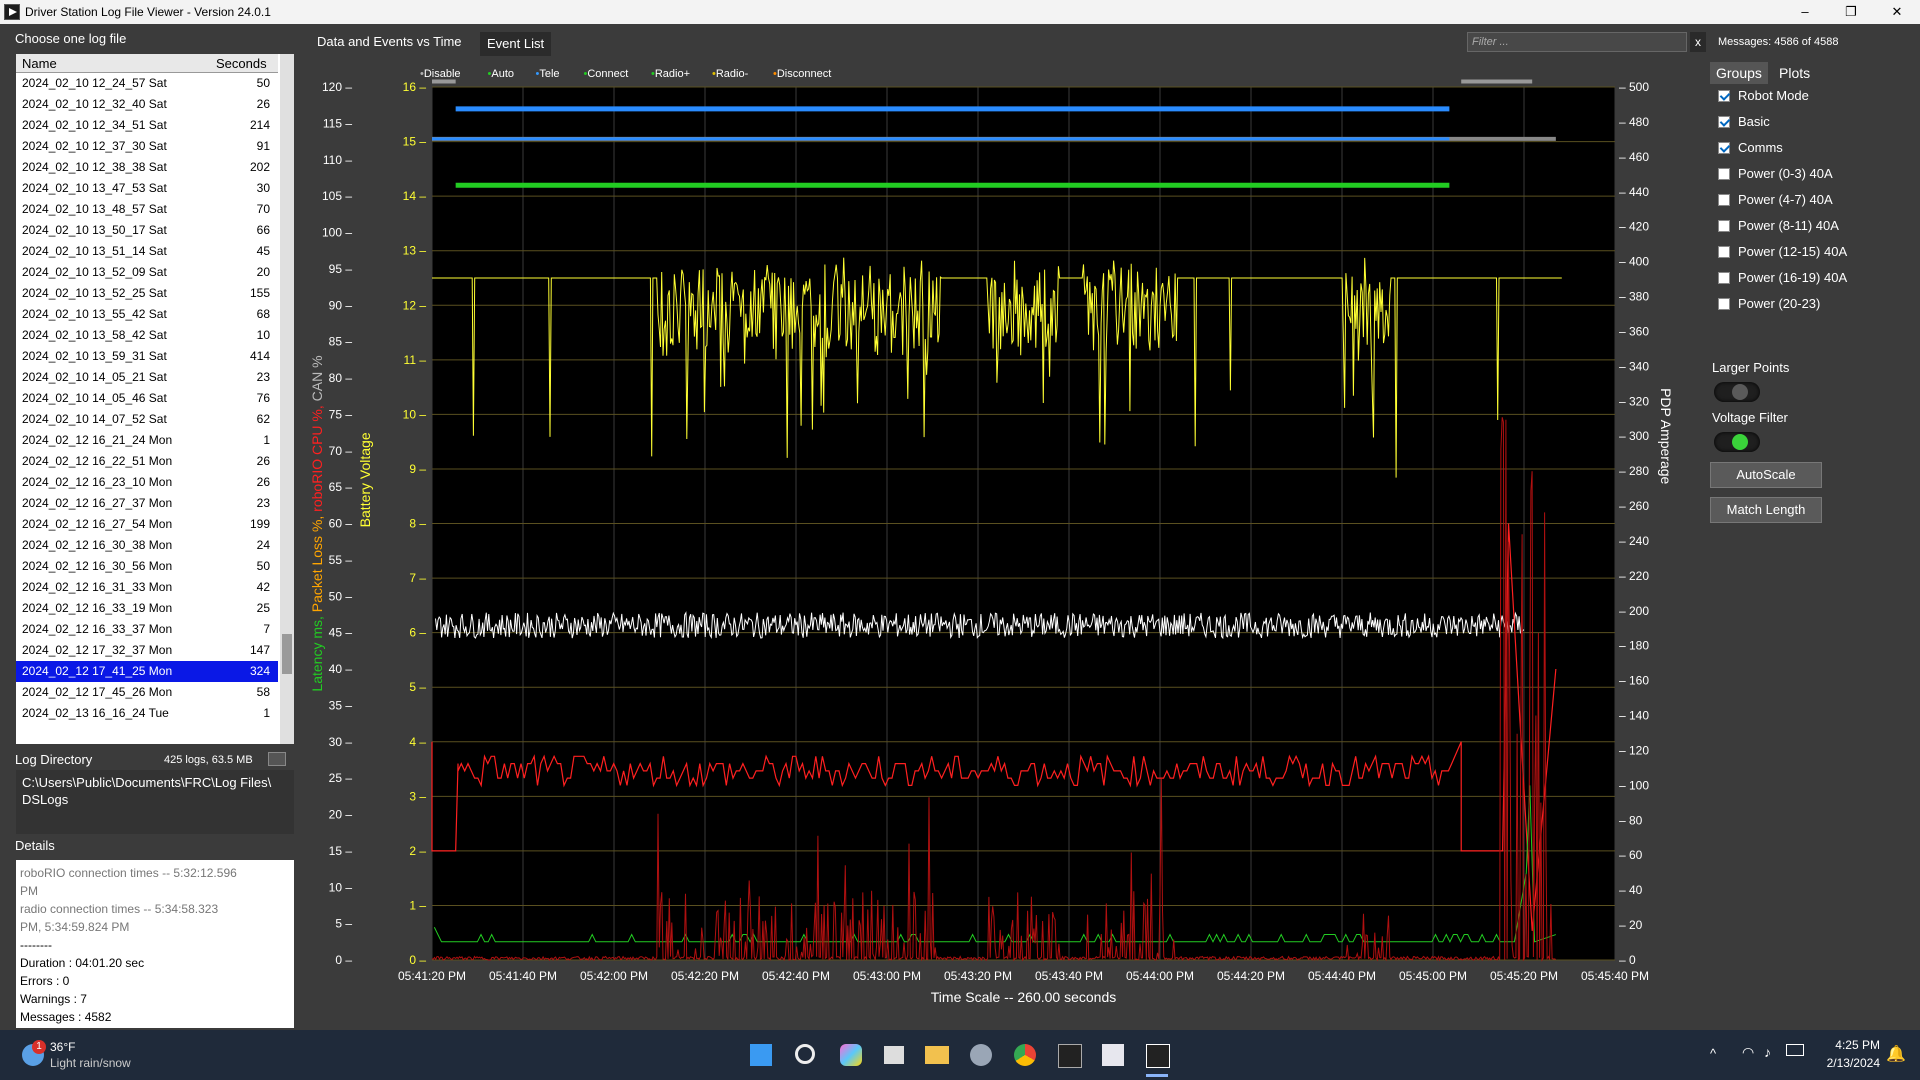 The height and width of the screenshot is (1080, 1920). What do you see at coordinates (1737, 392) in the screenshot?
I see `larger-points-toggle` at bounding box center [1737, 392].